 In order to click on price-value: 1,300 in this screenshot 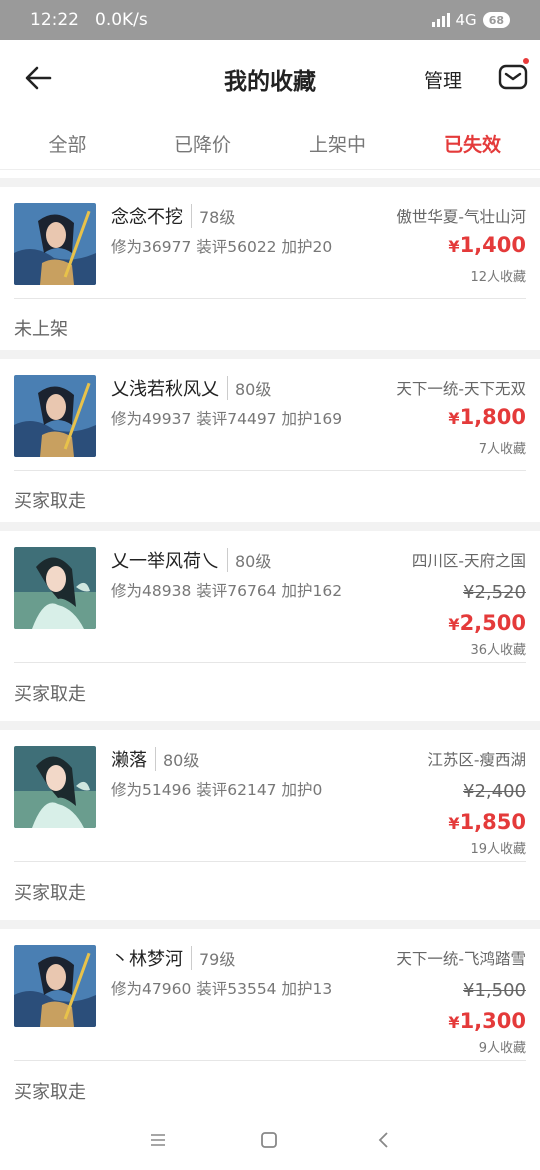, I will do `click(492, 1021)`.